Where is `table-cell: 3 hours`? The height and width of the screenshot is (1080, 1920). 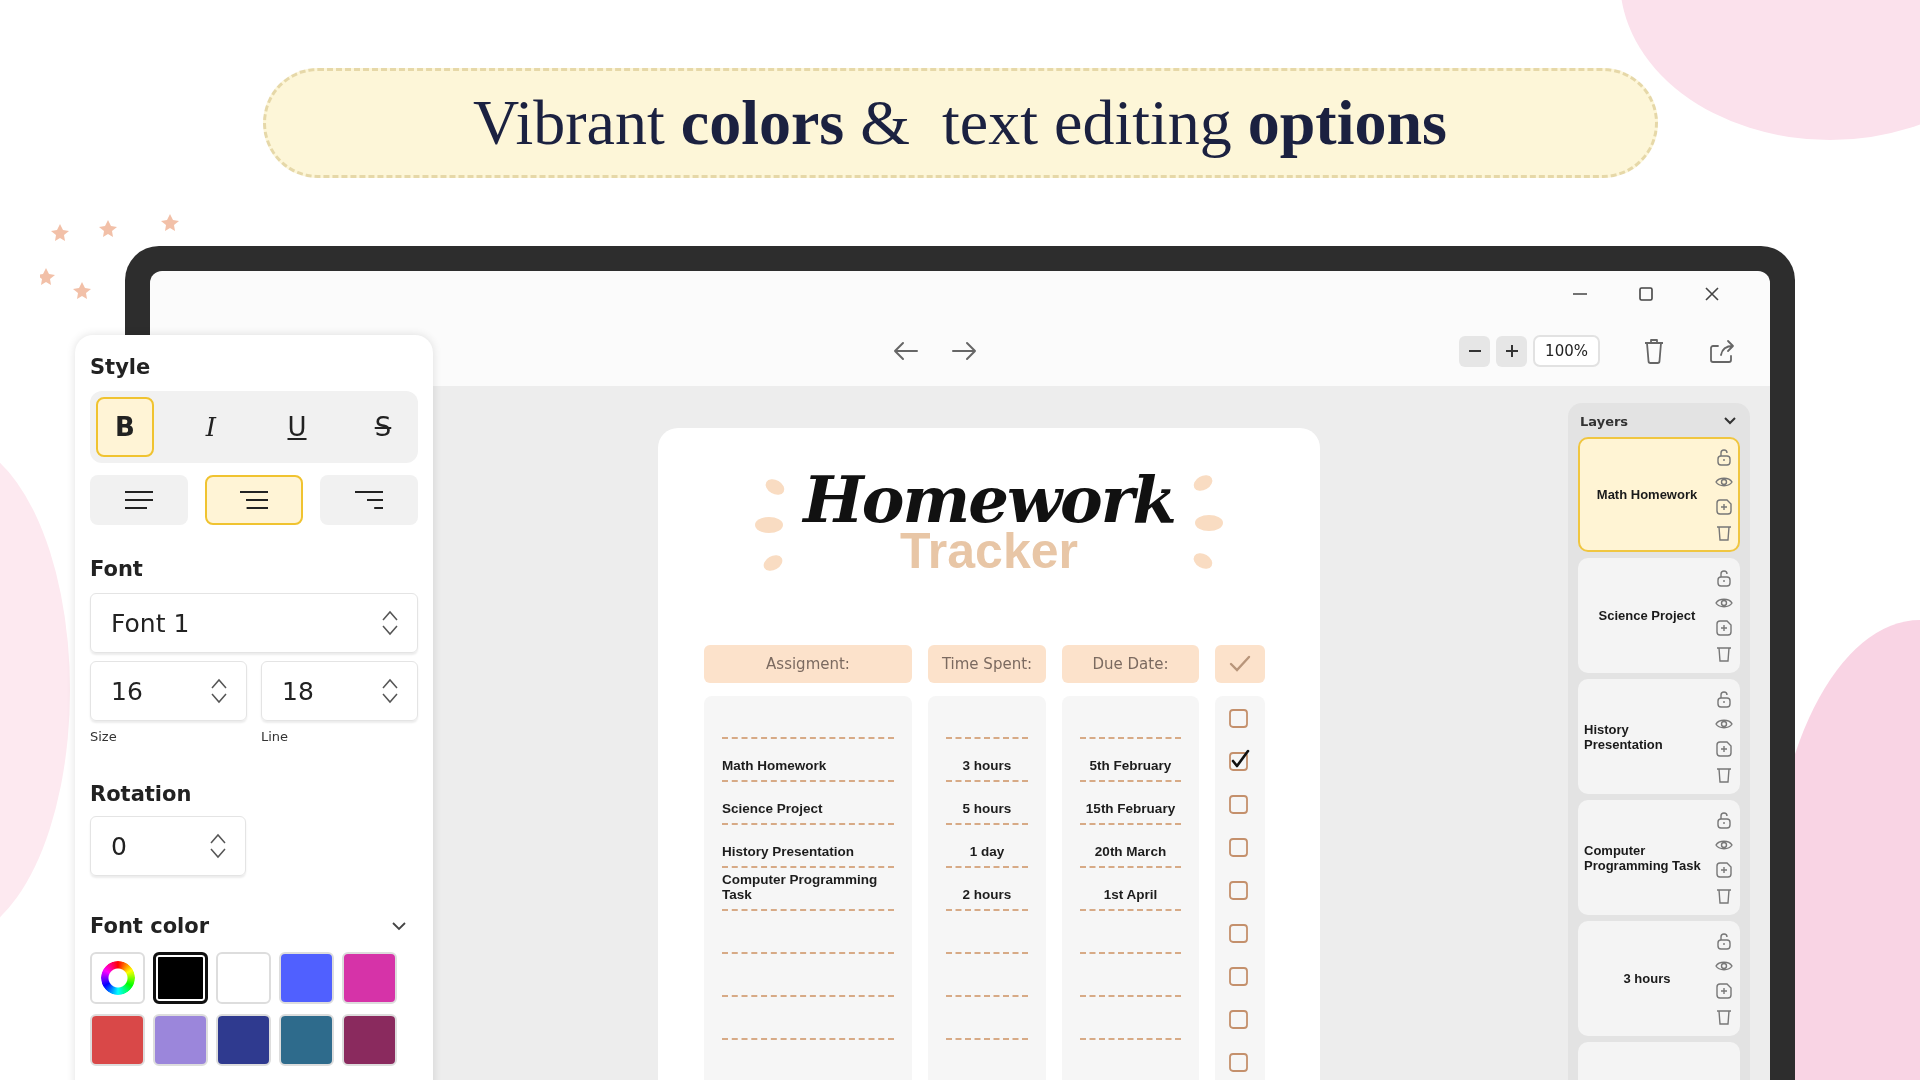 table-cell: 3 hours is located at coordinates (987, 766).